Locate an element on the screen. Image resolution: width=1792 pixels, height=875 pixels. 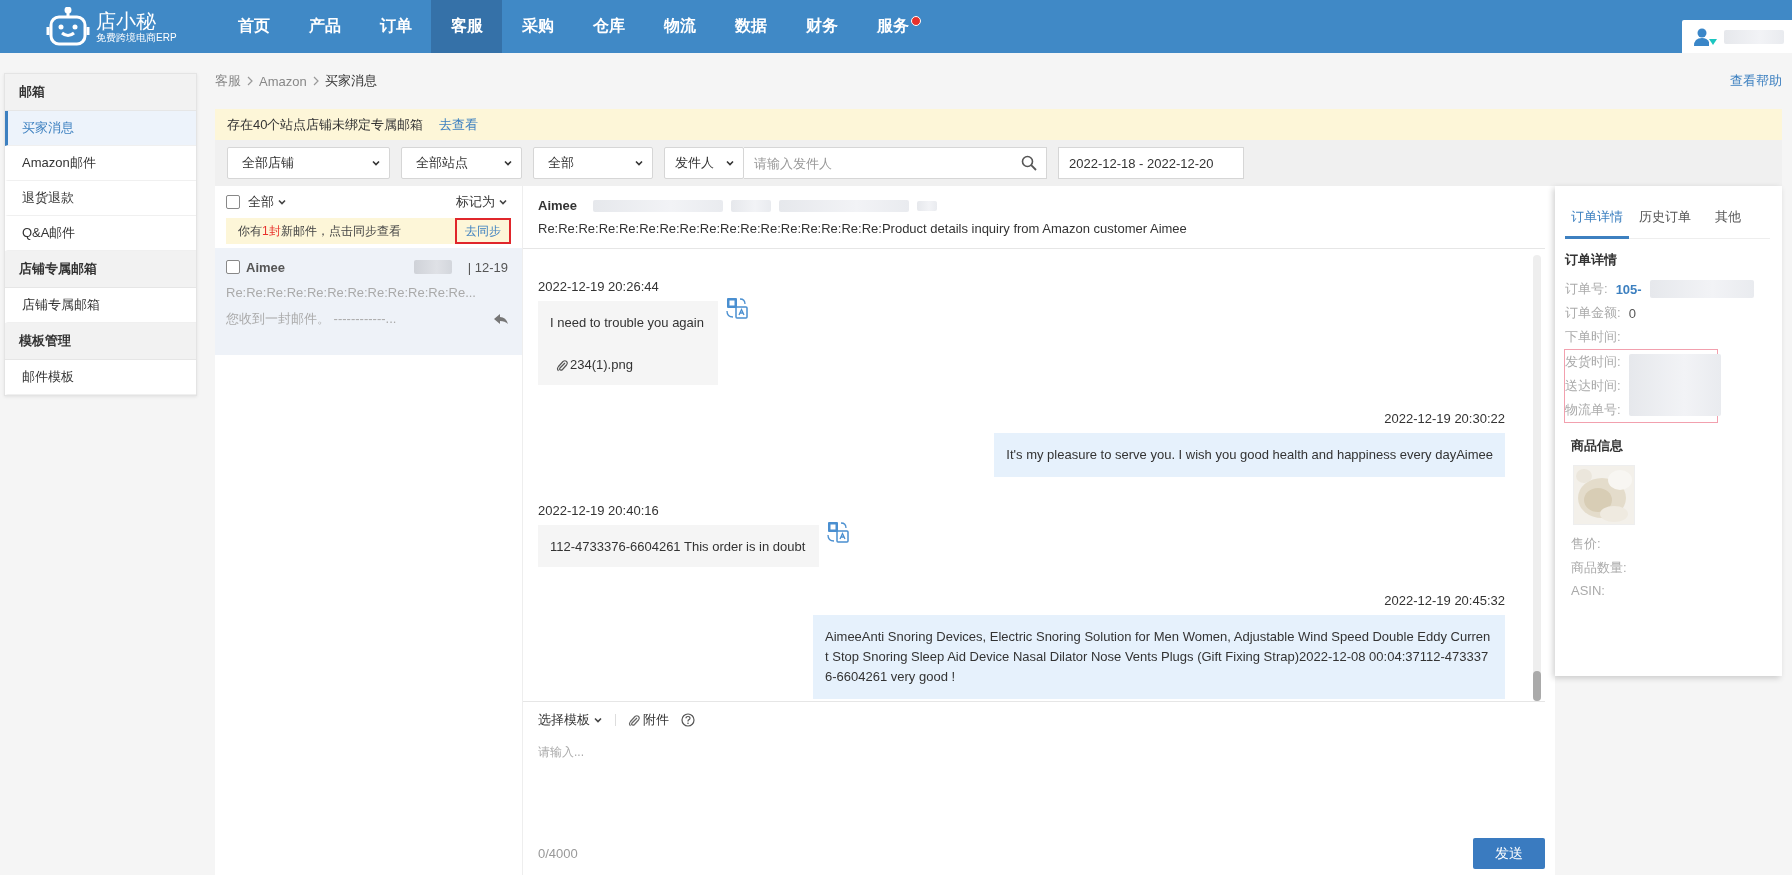
scroll-thumb is located at coordinates (1537, 686).